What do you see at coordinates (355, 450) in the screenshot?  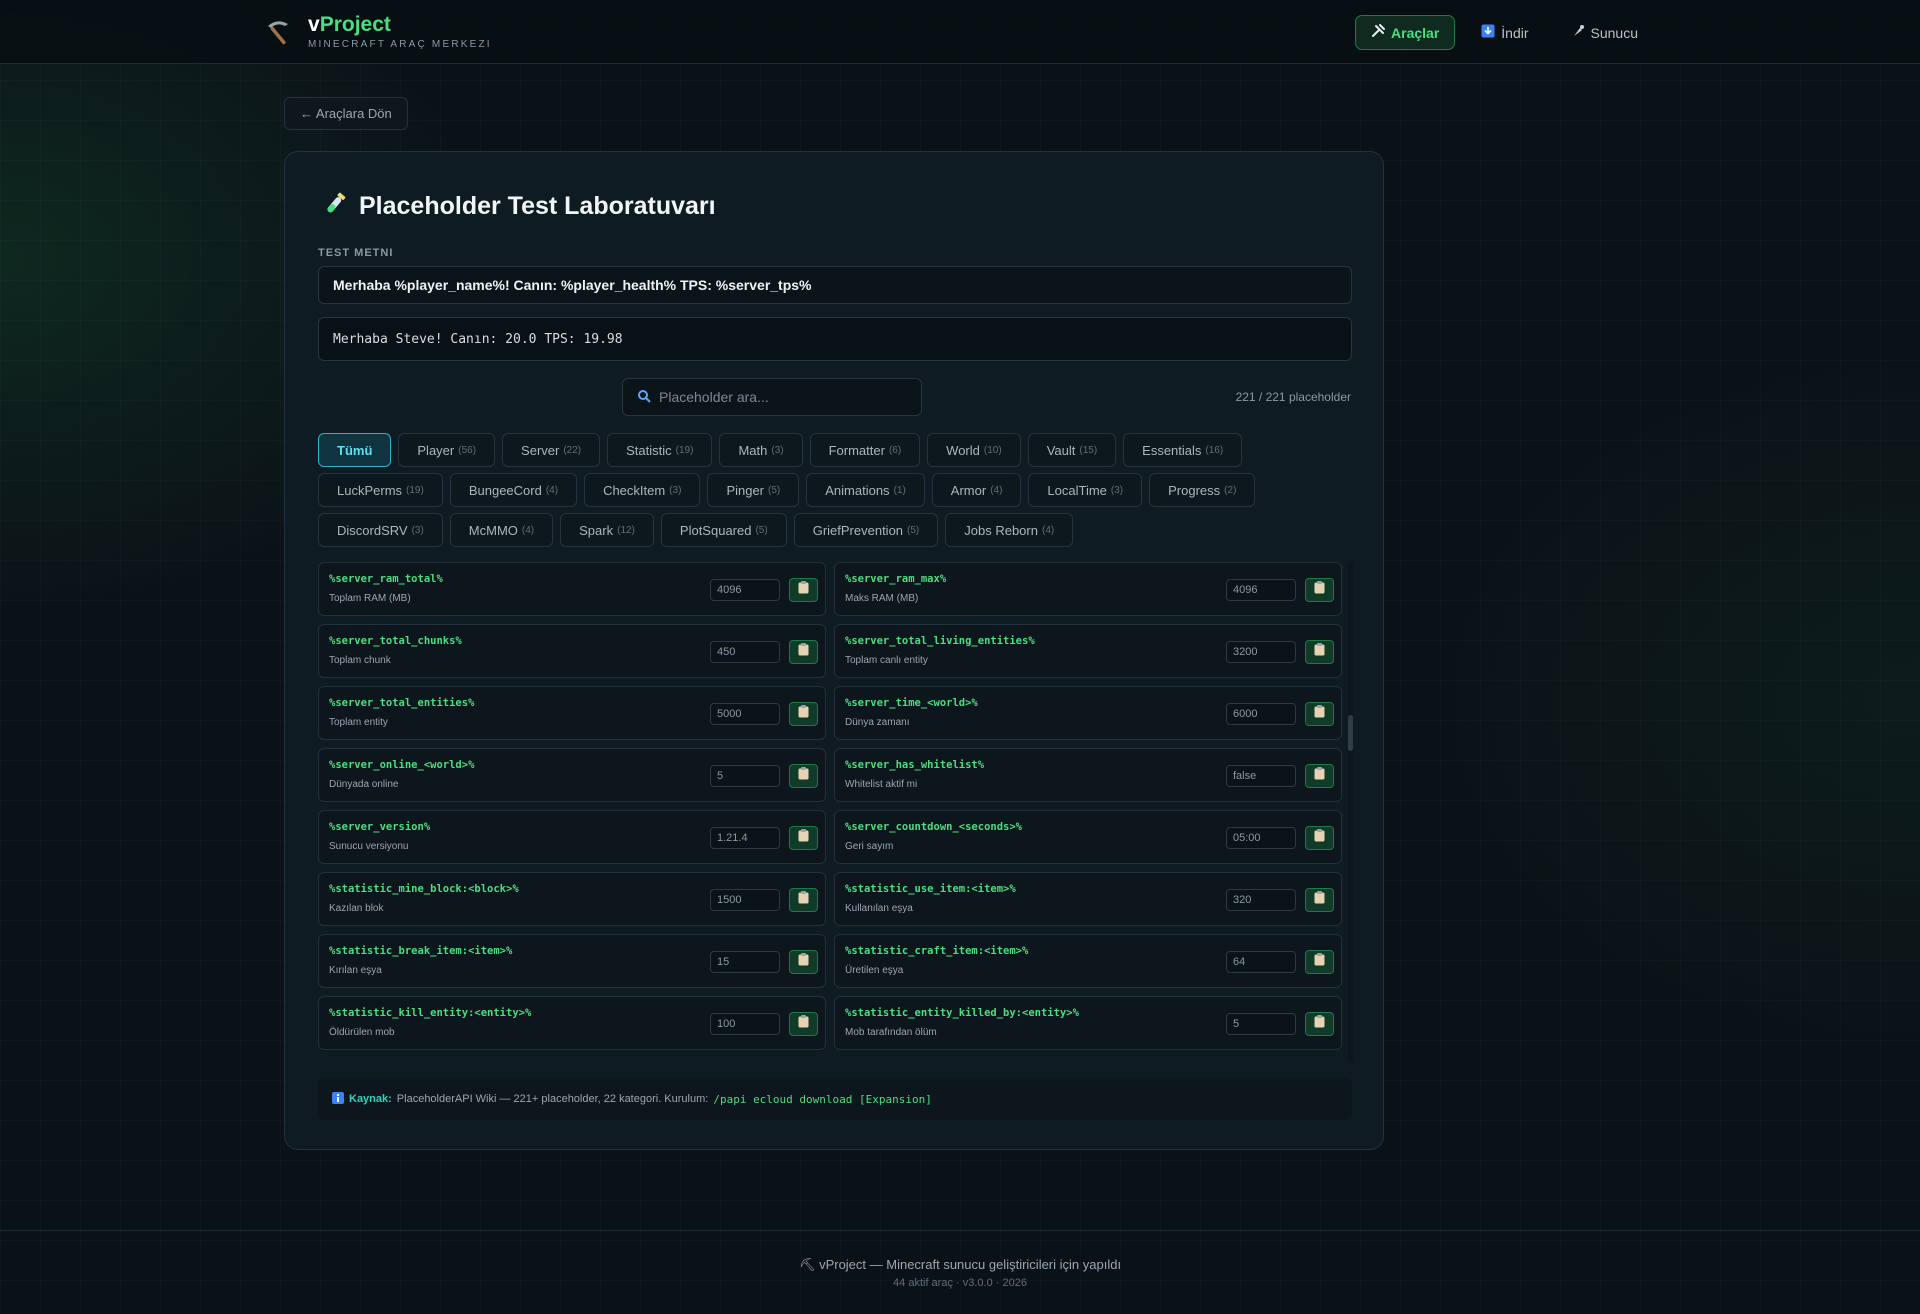 I see `category-chip-t-m-: Tümü` at bounding box center [355, 450].